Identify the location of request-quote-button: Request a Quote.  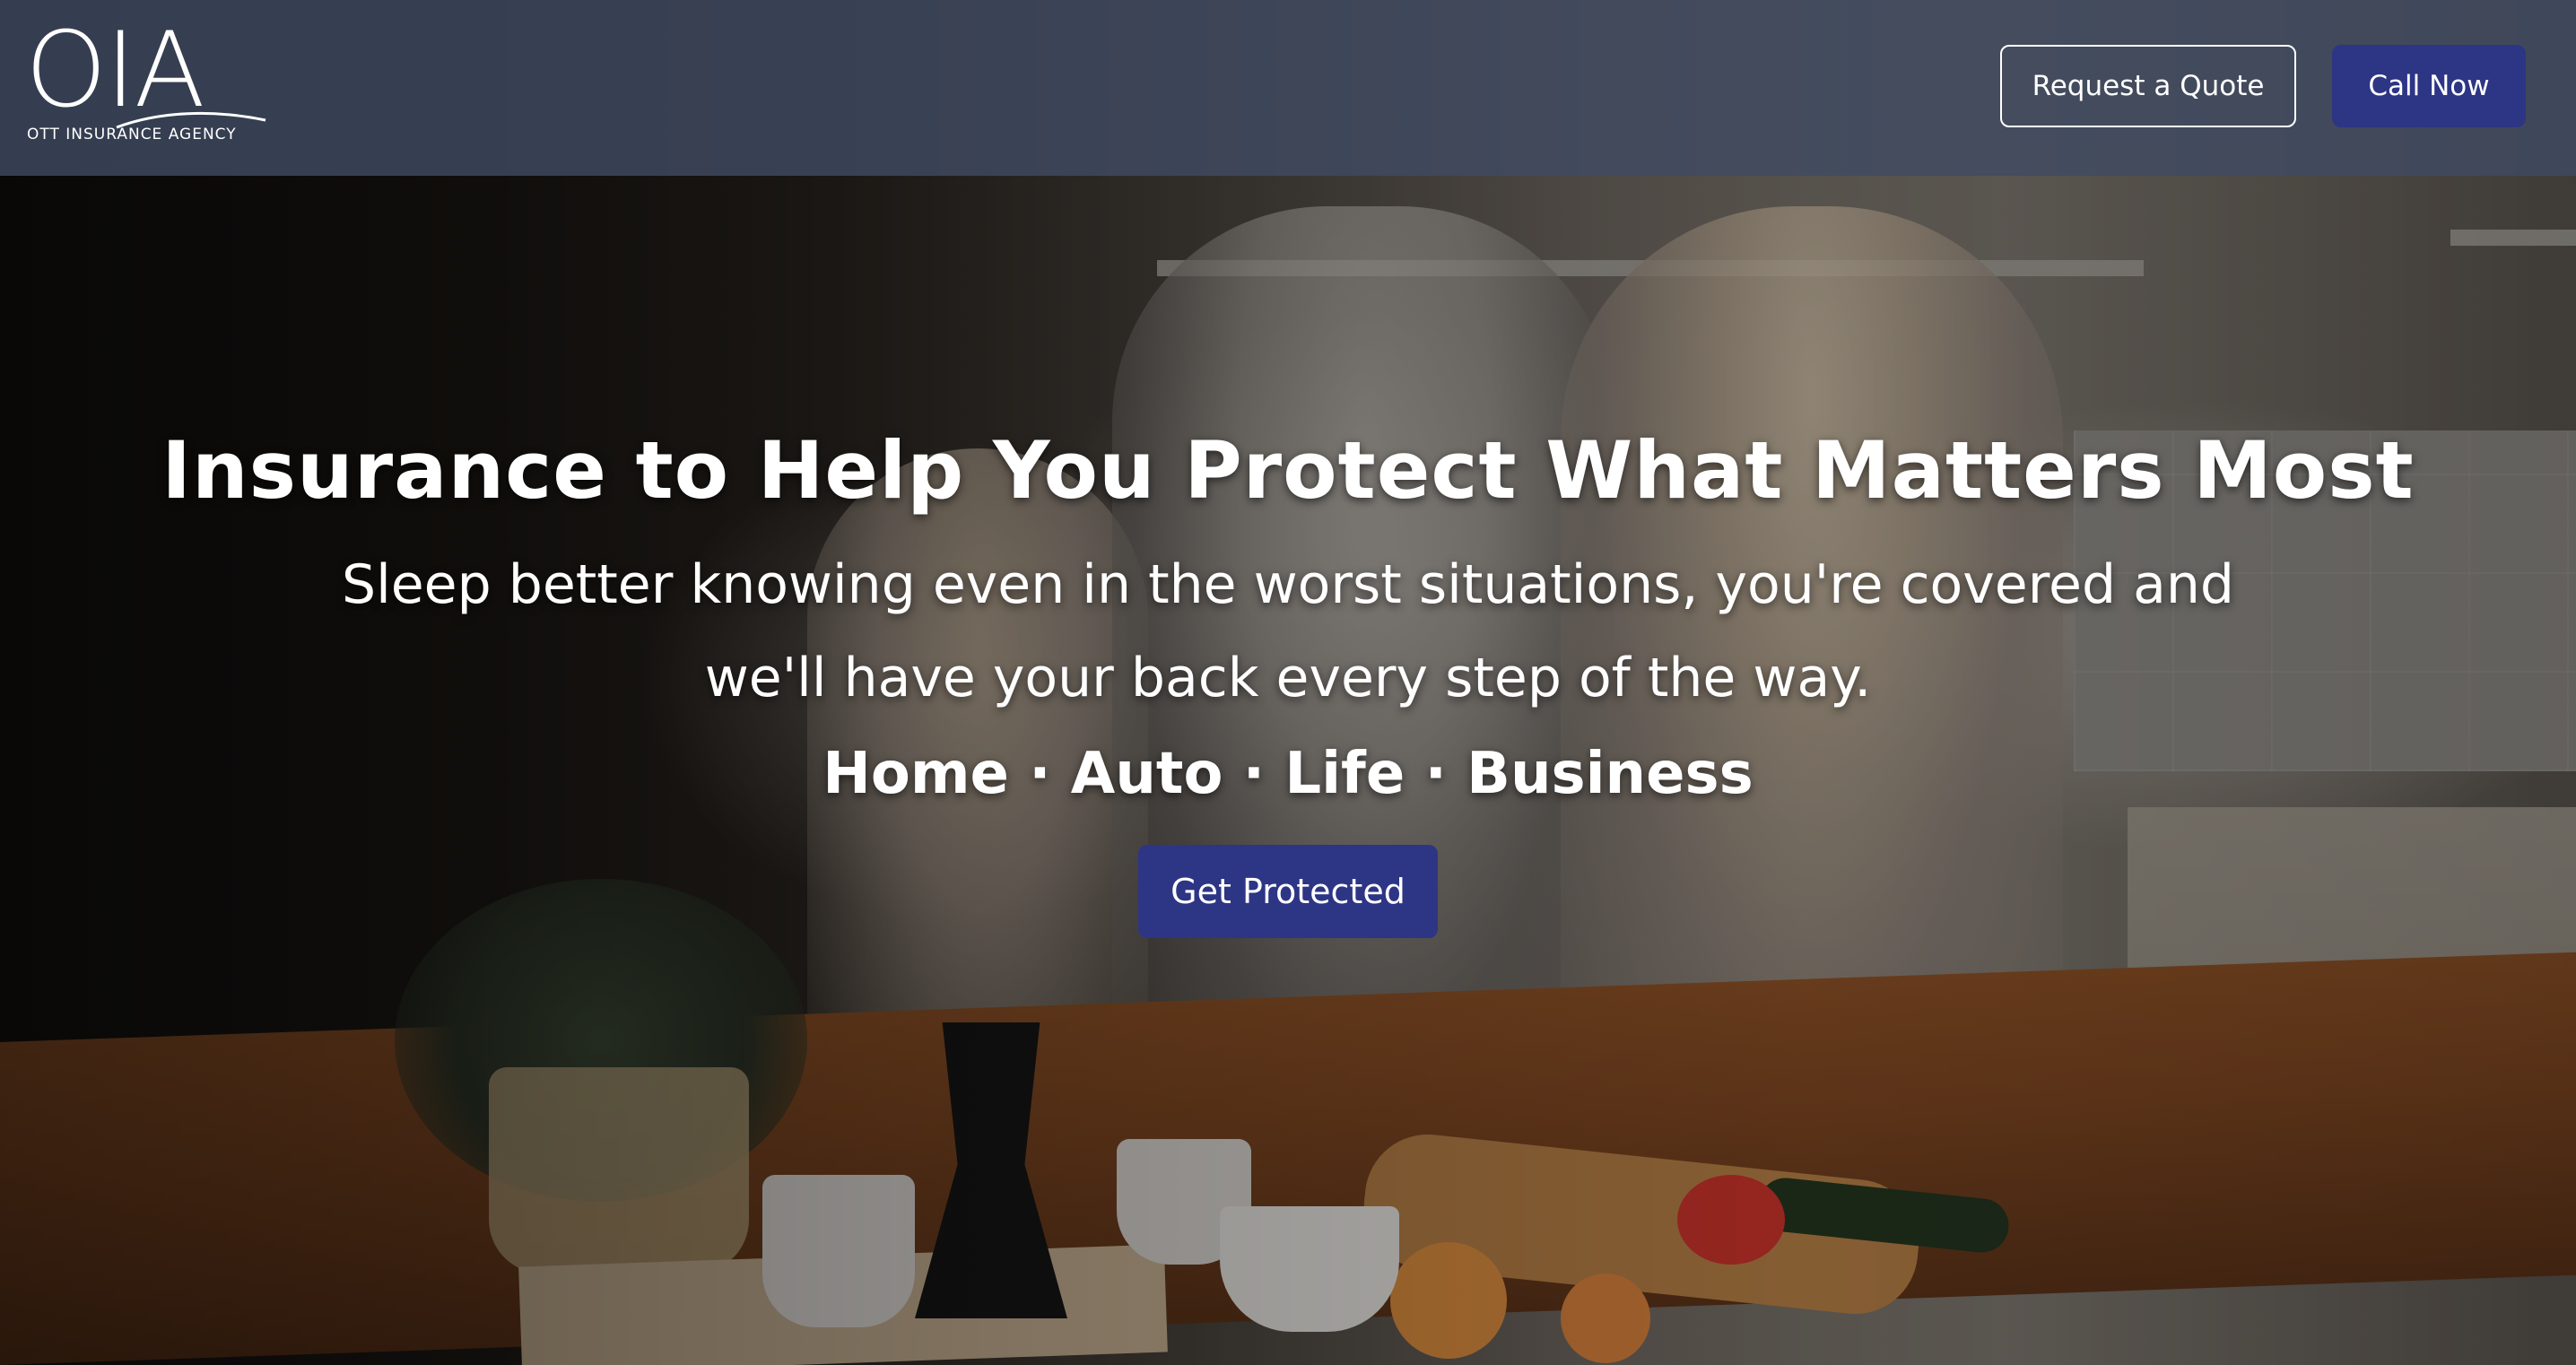
(2148, 86).